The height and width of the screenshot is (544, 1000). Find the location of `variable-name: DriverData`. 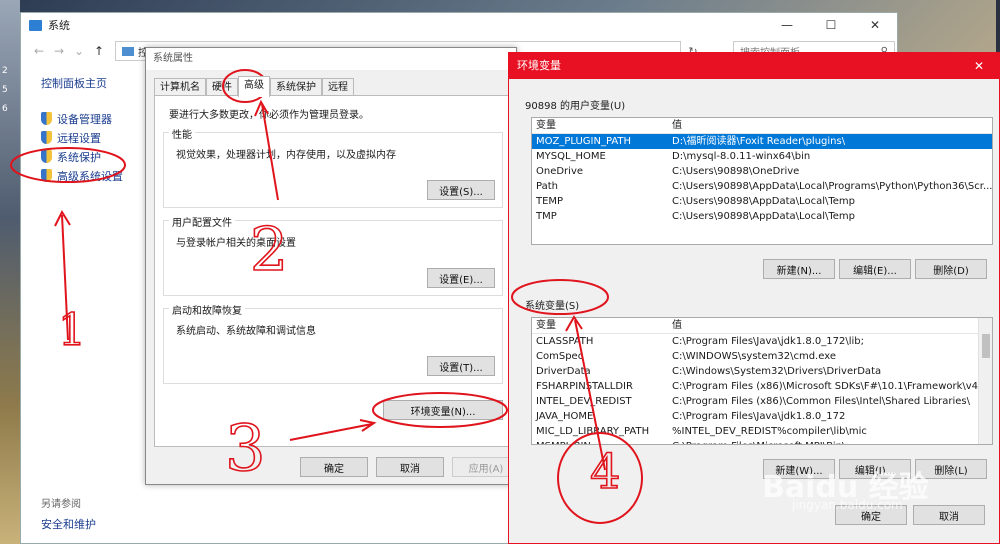

variable-name: DriverData is located at coordinates (563, 371).